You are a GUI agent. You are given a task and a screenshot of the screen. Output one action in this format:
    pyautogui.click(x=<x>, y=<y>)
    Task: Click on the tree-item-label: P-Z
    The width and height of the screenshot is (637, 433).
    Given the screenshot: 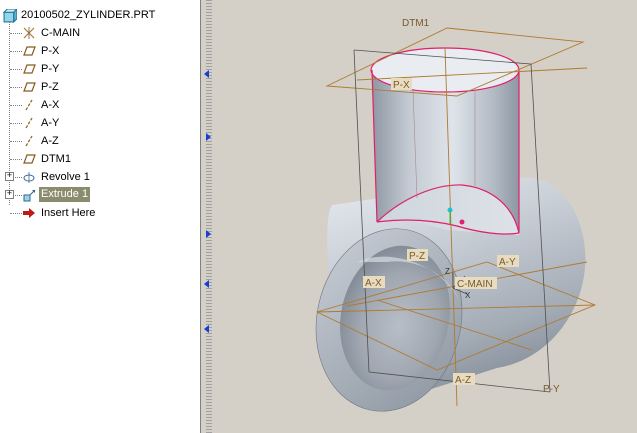 What is the action you would take?
    pyautogui.click(x=50, y=87)
    